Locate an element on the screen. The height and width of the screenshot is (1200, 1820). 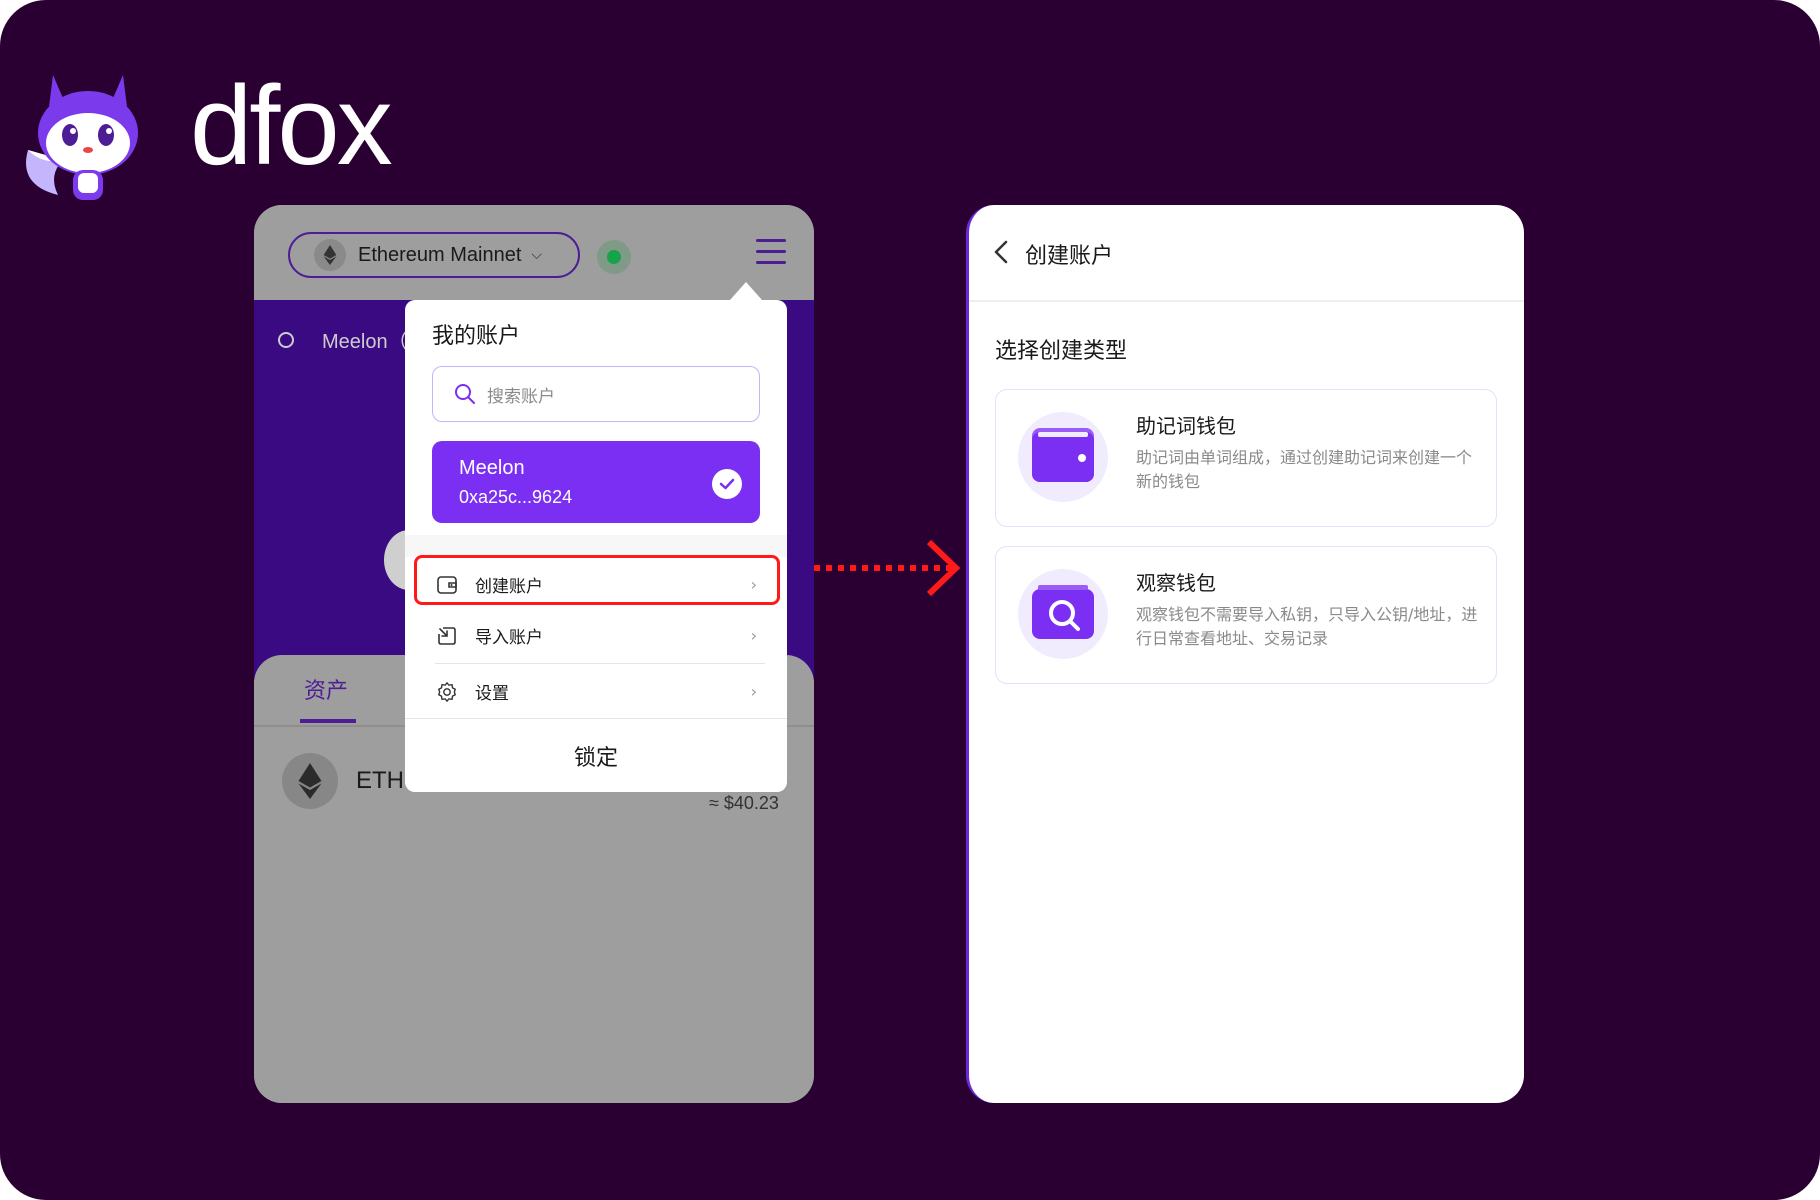
watch-wallet-option: 观察钱包 观察钱包不需要导入私钥，只导入公钥/地址，进行日常查看地址、交易记录 is located at coordinates (1246, 615).